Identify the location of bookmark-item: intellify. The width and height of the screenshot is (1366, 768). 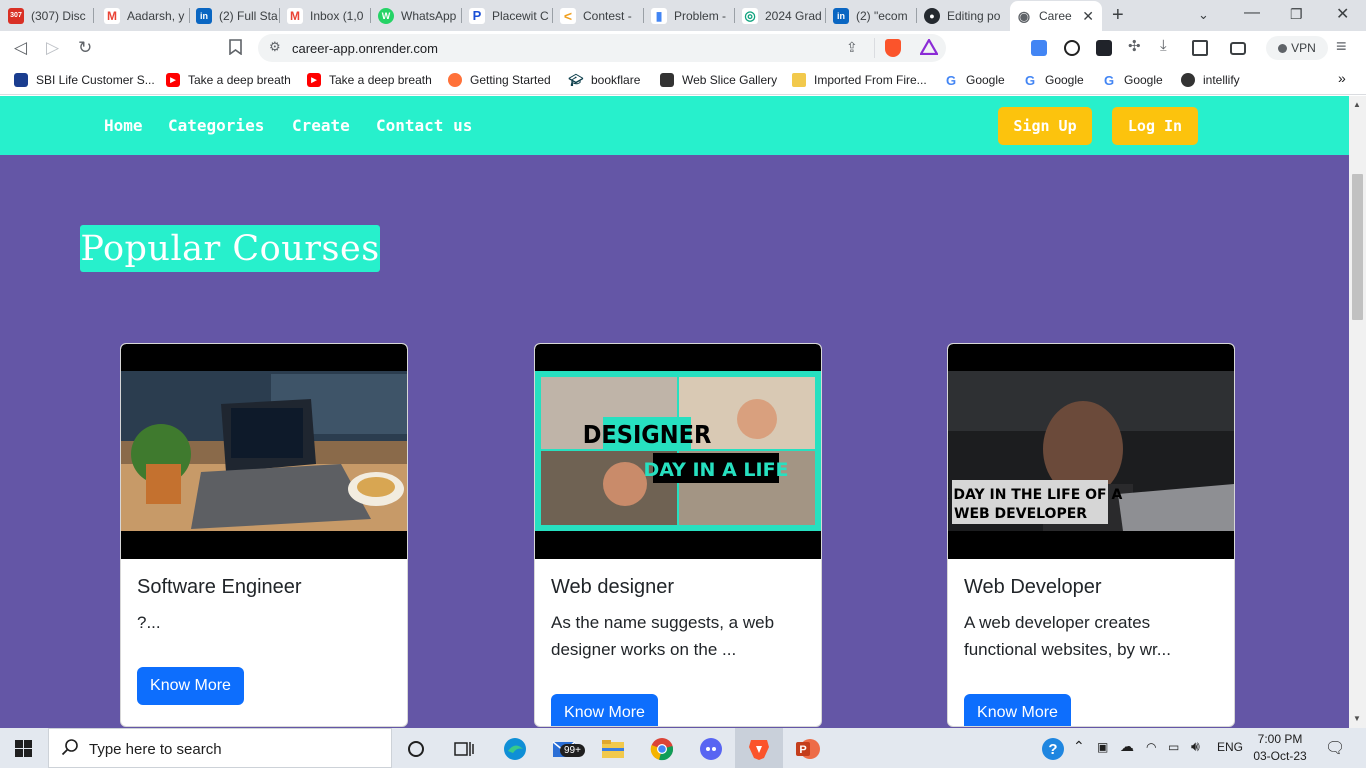
(1210, 80).